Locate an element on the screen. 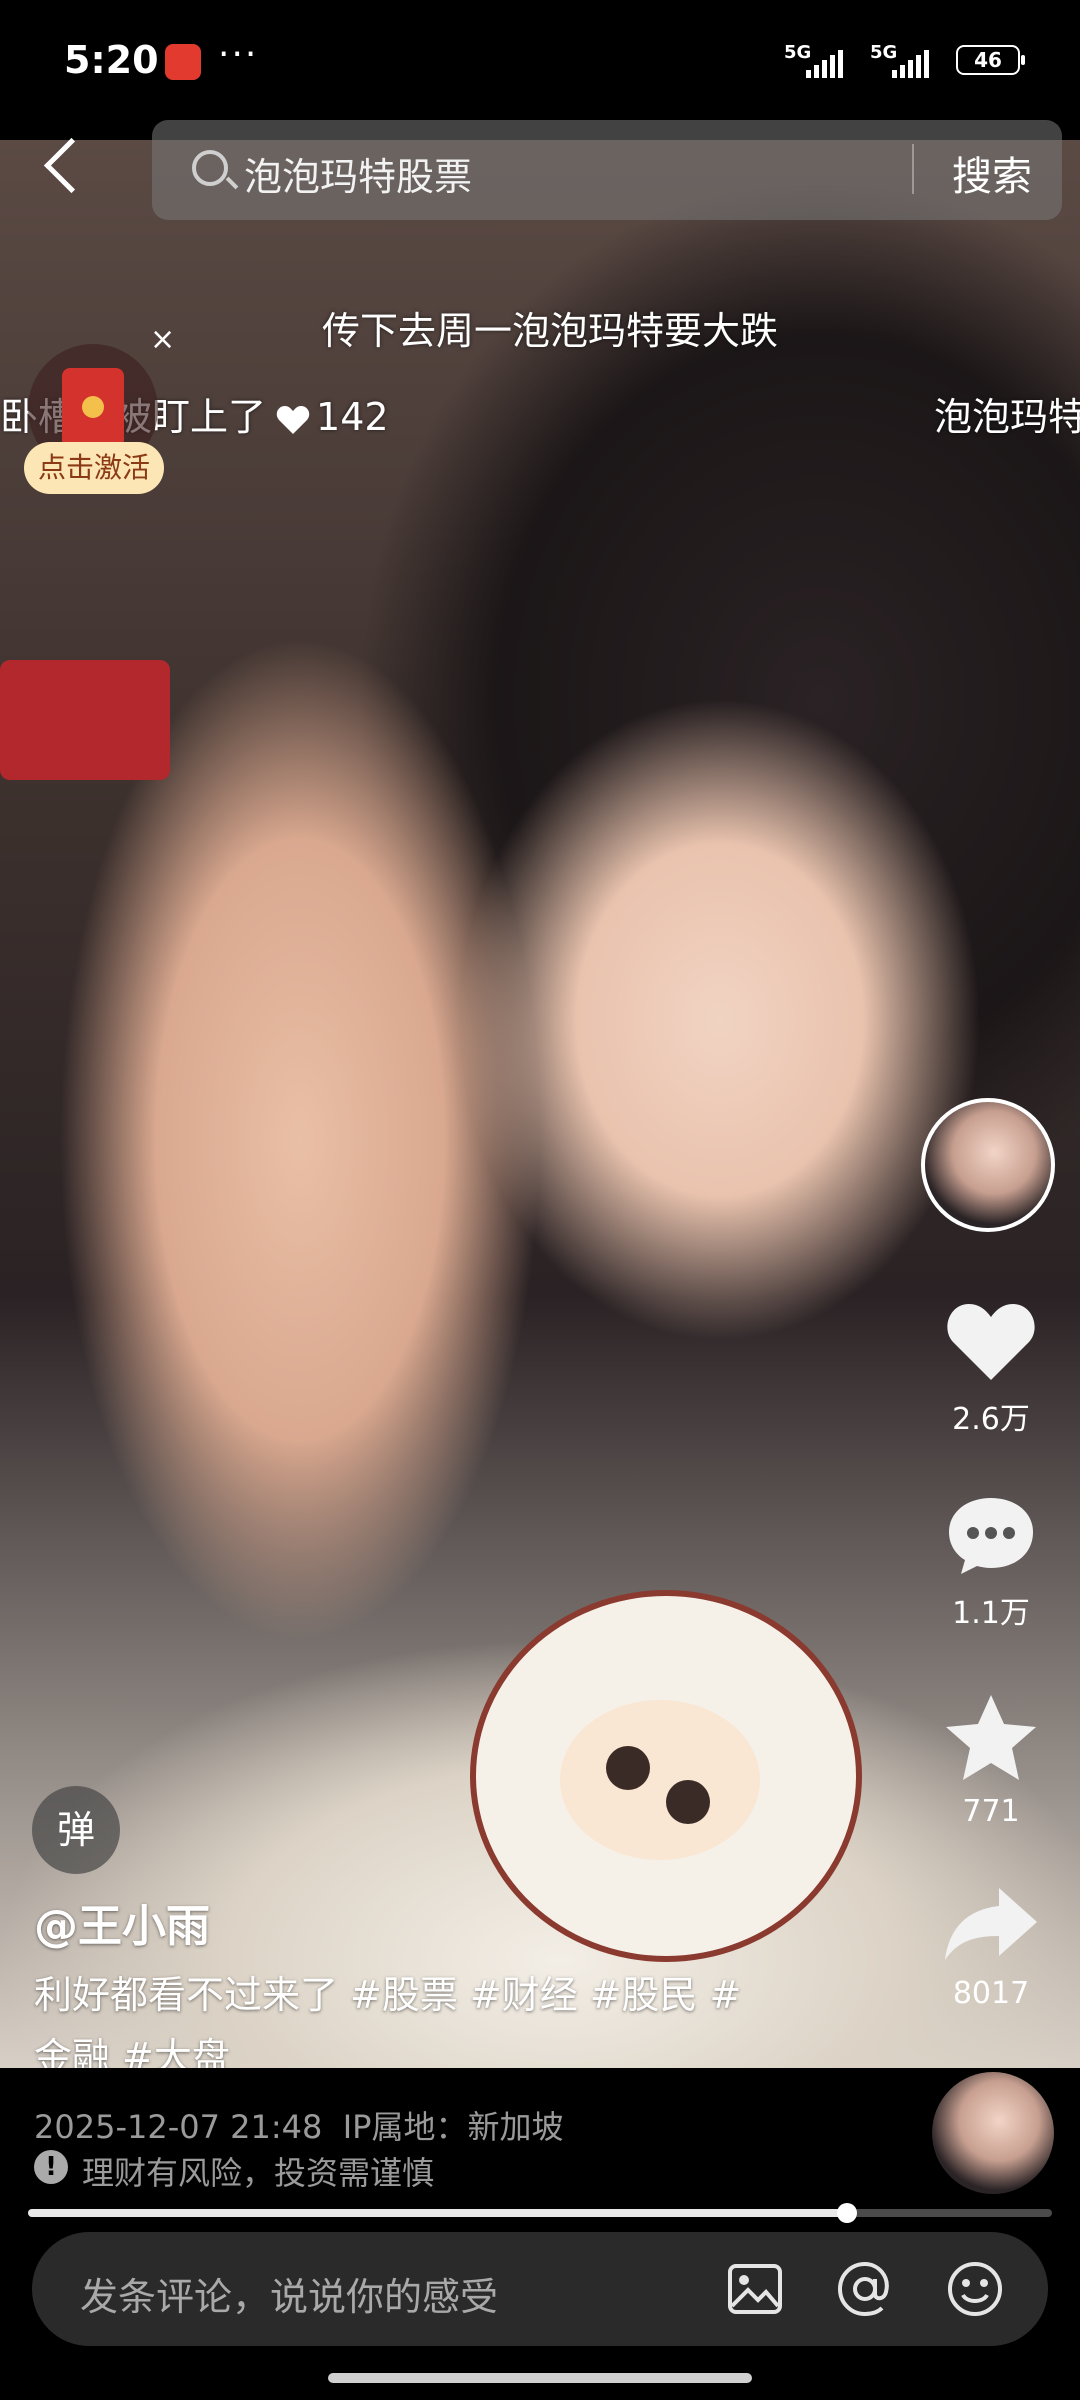 The height and width of the screenshot is (2400, 1080). status-time: 5:20 is located at coordinates (111, 60).